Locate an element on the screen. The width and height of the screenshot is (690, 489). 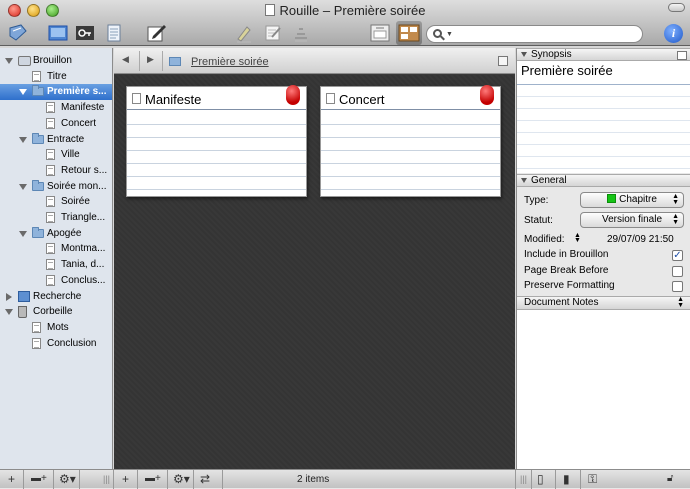
status-popup: Version finale ▲ ▼ is located at coordinates (632, 220).